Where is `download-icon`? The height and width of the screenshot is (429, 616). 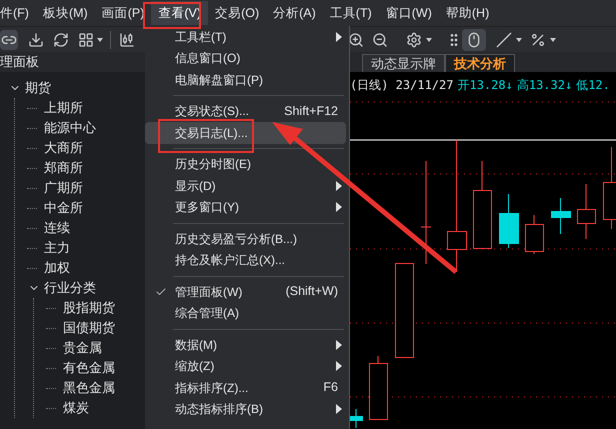 download-icon is located at coordinates (36, 40).